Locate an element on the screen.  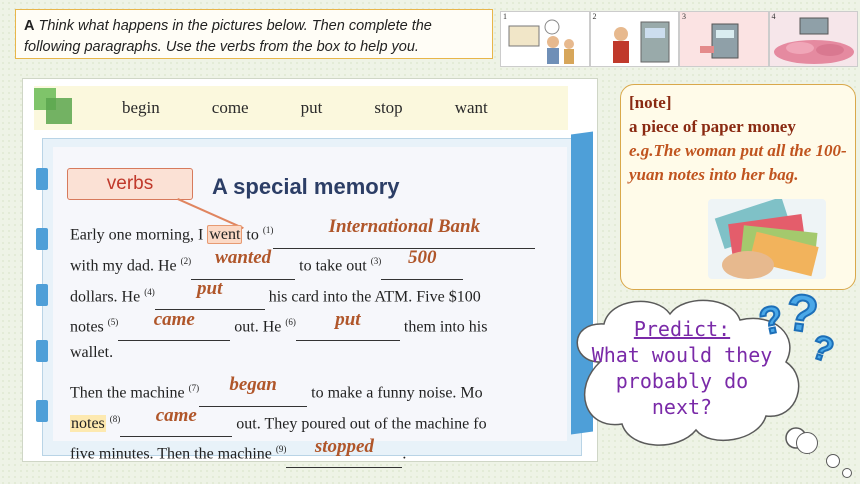
blank-number: (5) is located at coordinates (113, 322).